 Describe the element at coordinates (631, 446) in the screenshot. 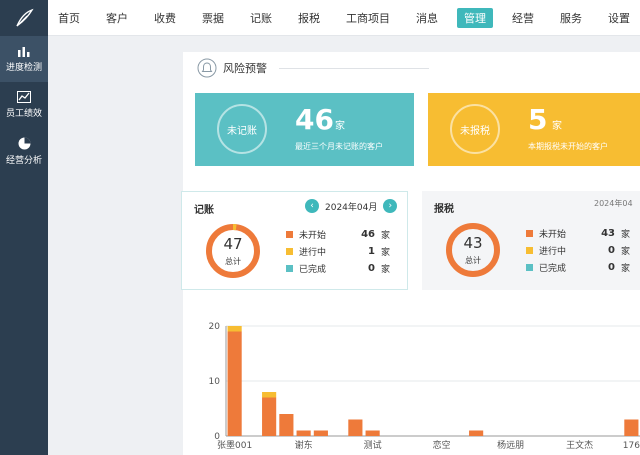

I see `x-tick-label: 176` at that location.